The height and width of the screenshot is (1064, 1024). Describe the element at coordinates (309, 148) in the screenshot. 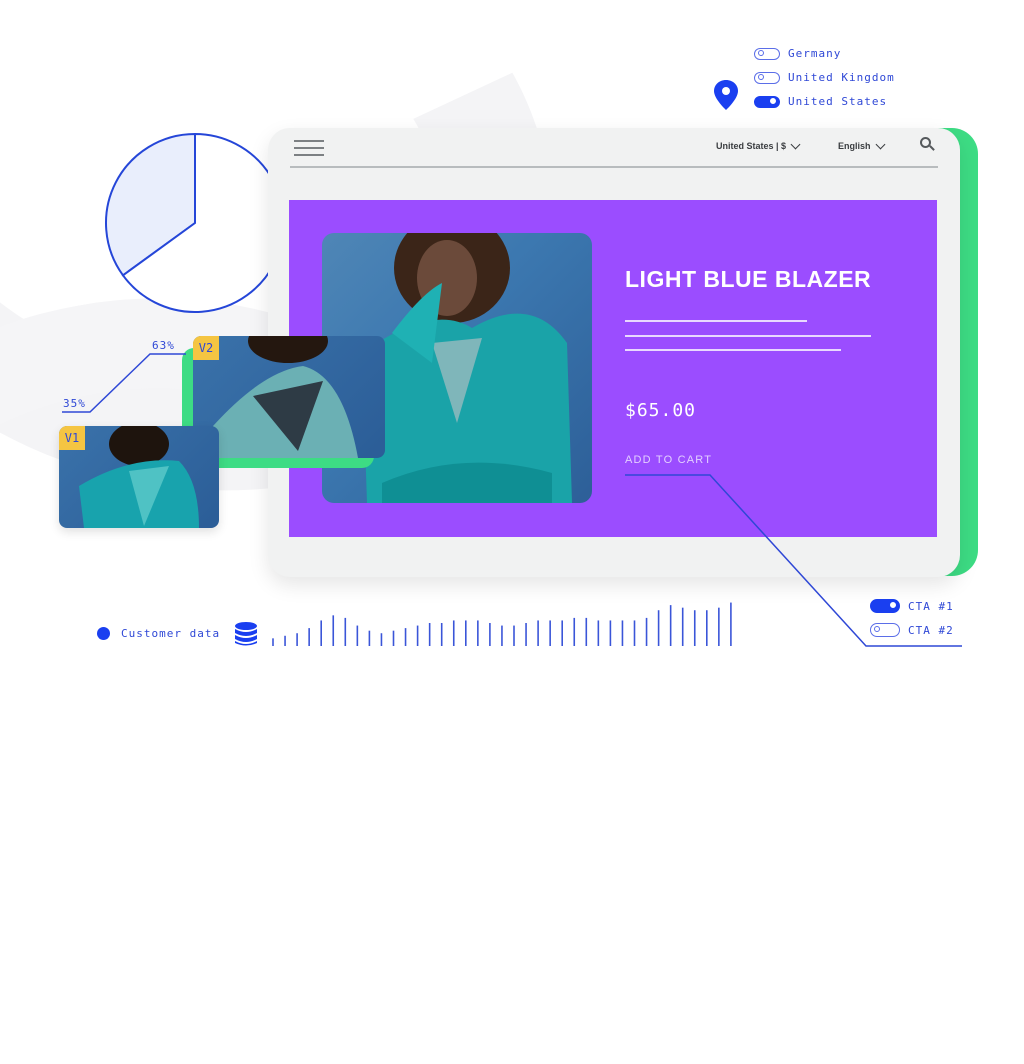

I see `hamburger-icon` at that location.